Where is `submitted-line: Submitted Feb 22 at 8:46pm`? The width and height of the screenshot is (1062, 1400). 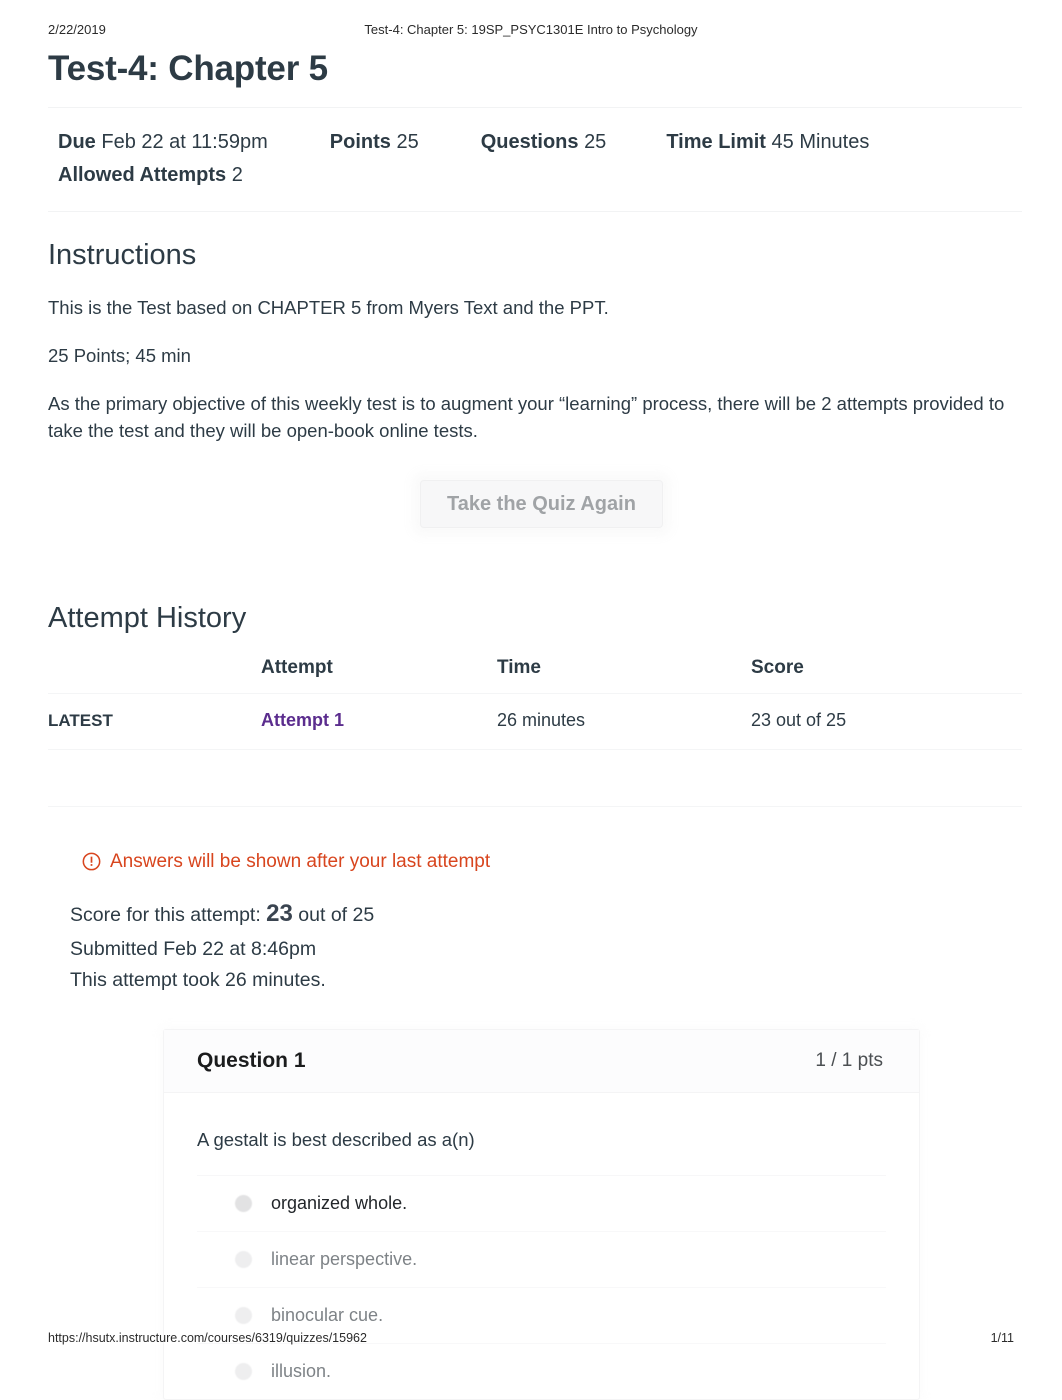
submitted-line: Submitted Feb 22 at 8:46pm is located at coordinates (193, 948).